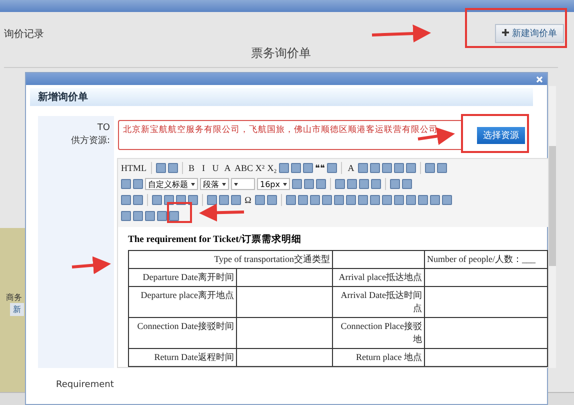  Describe the element at coordinates (85, 385) in the screenshot. I see `field-label: Requirement` at that location.